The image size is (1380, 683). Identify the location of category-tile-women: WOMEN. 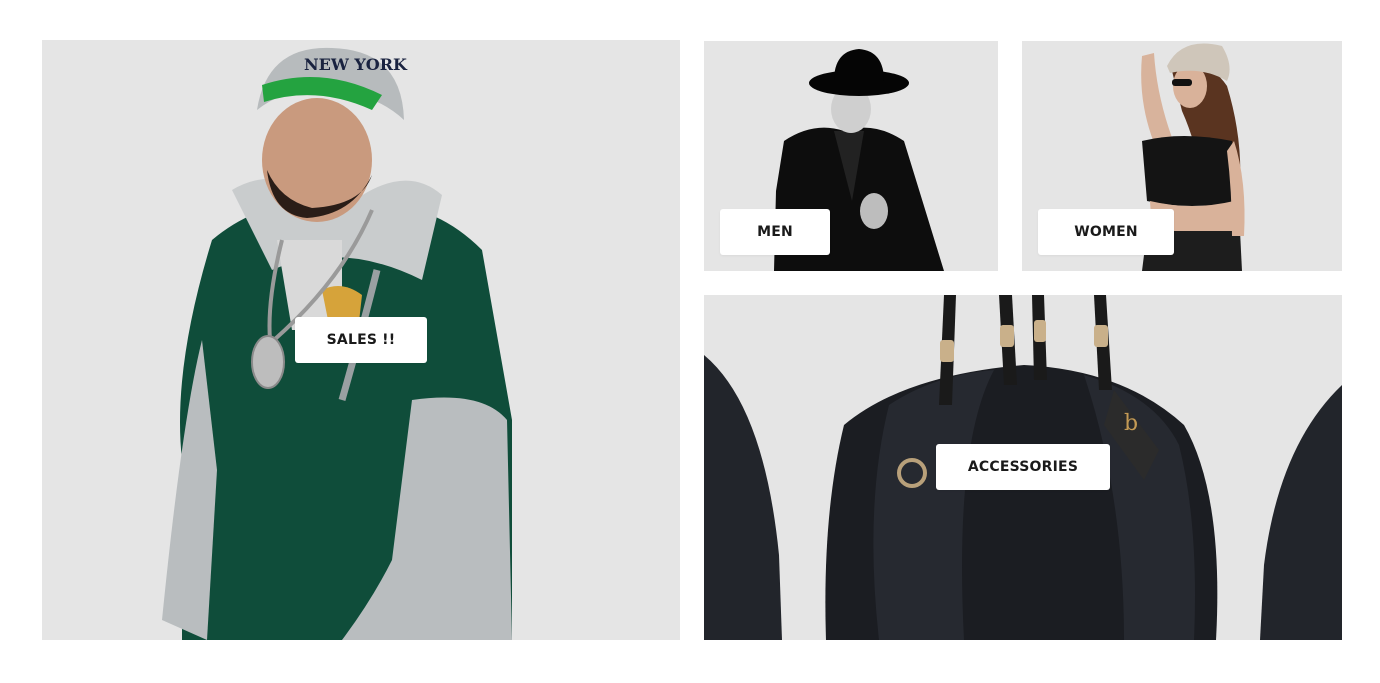
(1182, 156).